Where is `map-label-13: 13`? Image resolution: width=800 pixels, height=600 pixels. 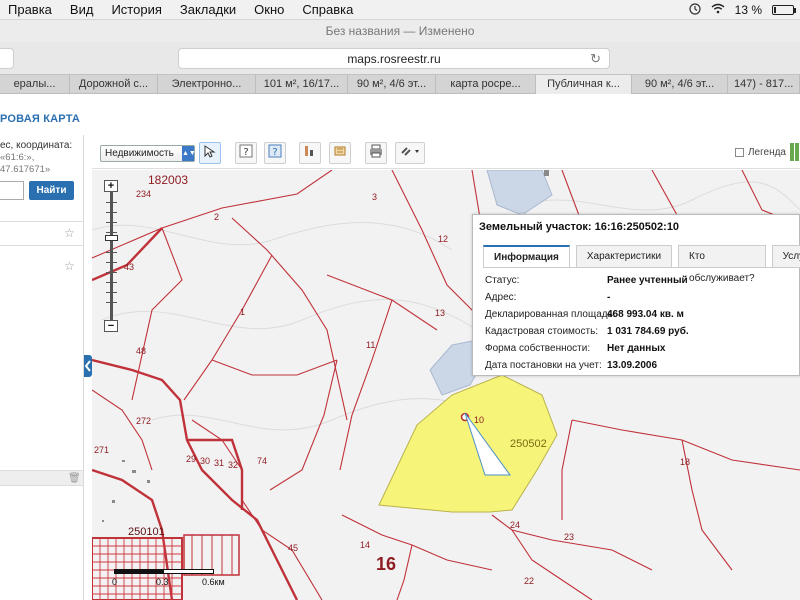 map-label-13: 13 is located at coordinates (440, 313).